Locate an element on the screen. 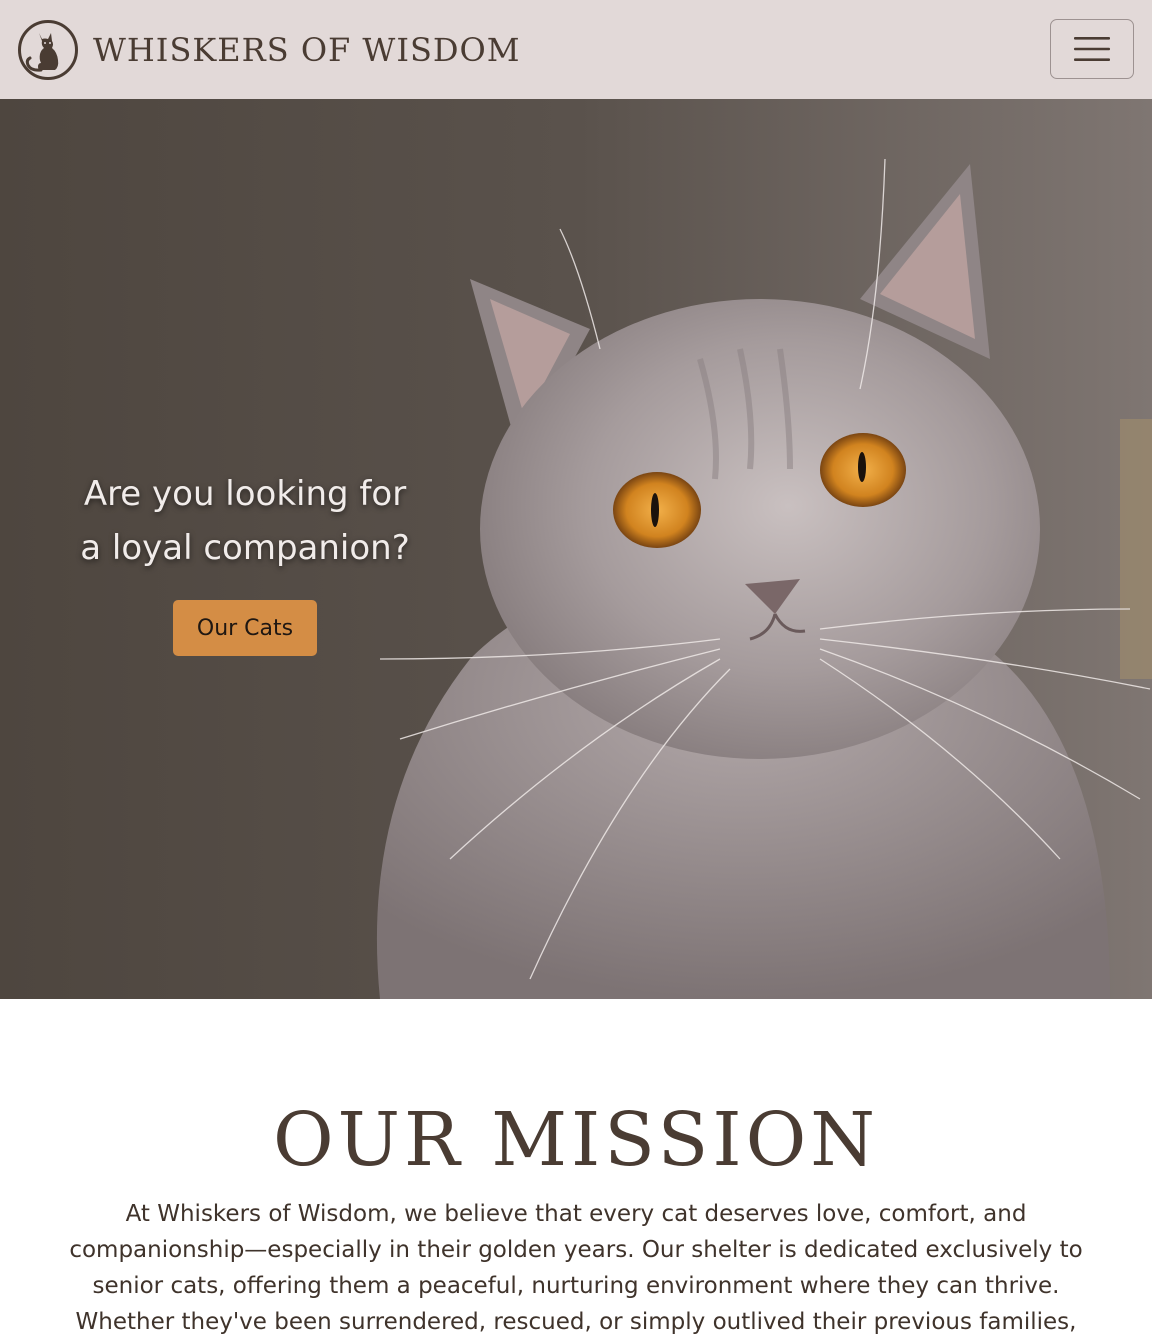 The height and width of the screenshot is (1344, 1152). our-cats-button: Our Cats is located at coordinates (245, 628).